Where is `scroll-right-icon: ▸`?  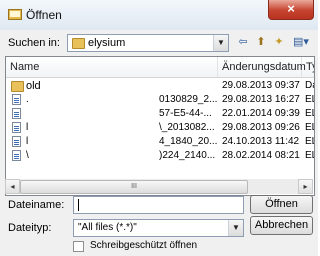
scroll-right-icon: ▸ is located at coordinates (305, 186).